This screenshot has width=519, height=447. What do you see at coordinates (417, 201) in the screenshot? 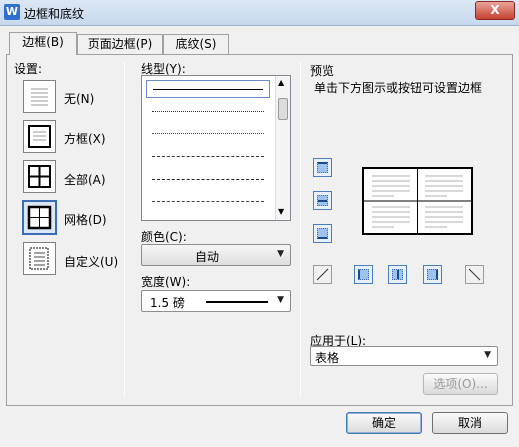
I see `preview-table` at bounding box center [417, 201].